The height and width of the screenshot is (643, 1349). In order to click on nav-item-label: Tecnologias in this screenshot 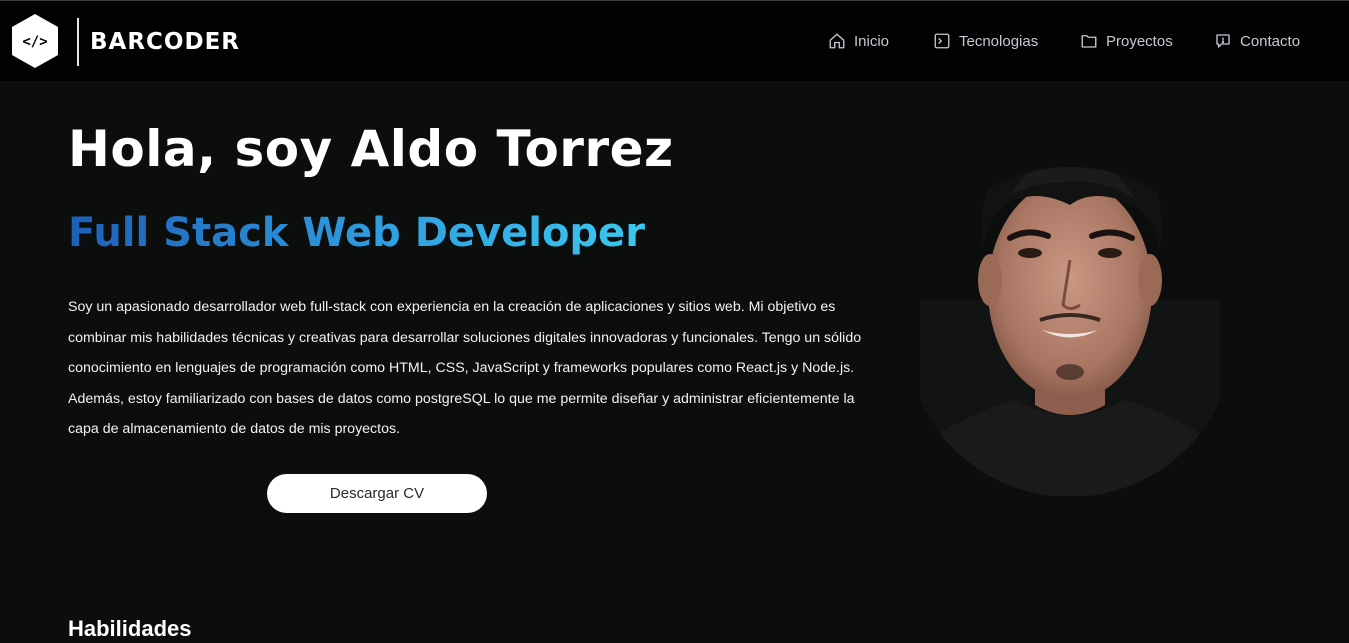, I will do `click(999, 41)`.